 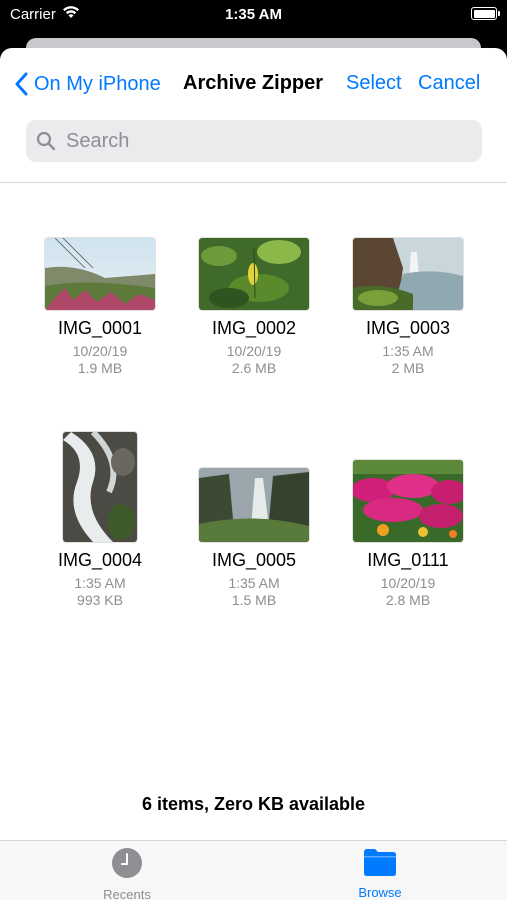 What do you see at coordinates (408, 600) in the screenshot?
I see `file-size: 2.8 MB` at bounding box center [408, 600].